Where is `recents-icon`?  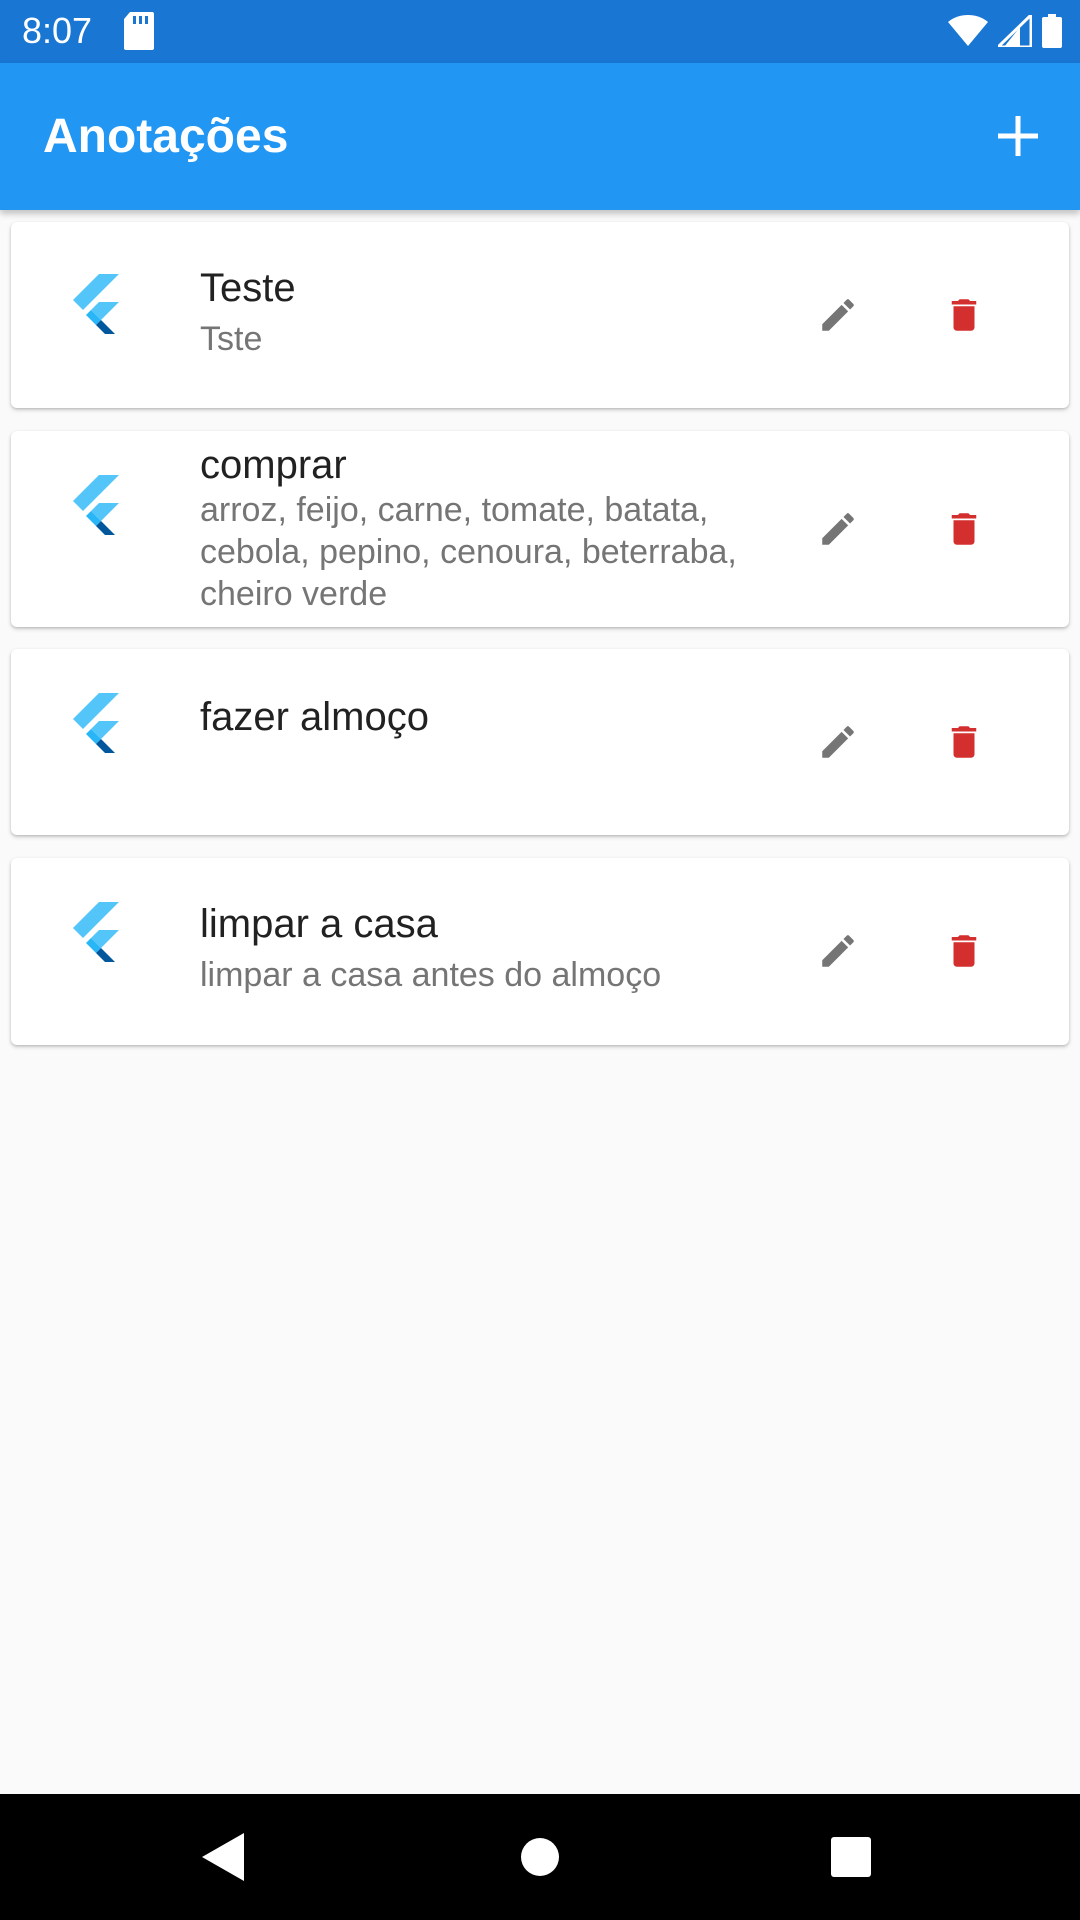 recents-icon is located at coordinates (851, 1857).